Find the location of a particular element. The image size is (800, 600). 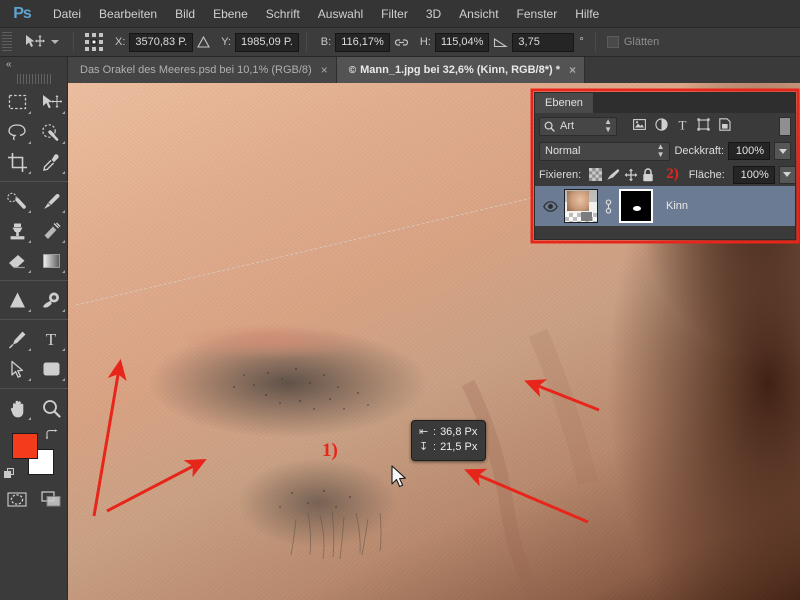

layers-panel-tab-row: Ebenen is located at coordinates (665, 103).